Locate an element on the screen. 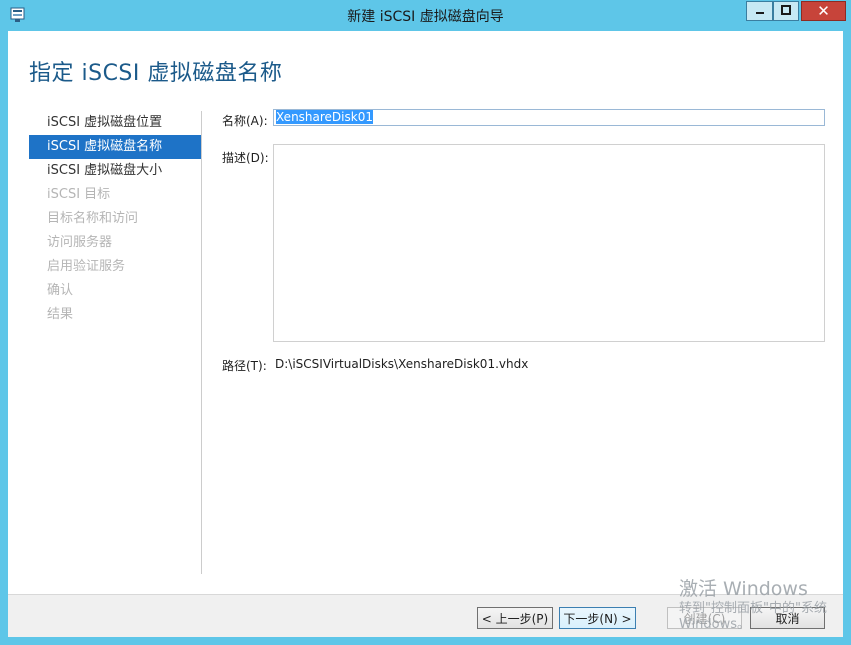 Image resolution: width=851 pixels, height=645 pixels. close-button: ✕ is located at coordinates (823, 11).